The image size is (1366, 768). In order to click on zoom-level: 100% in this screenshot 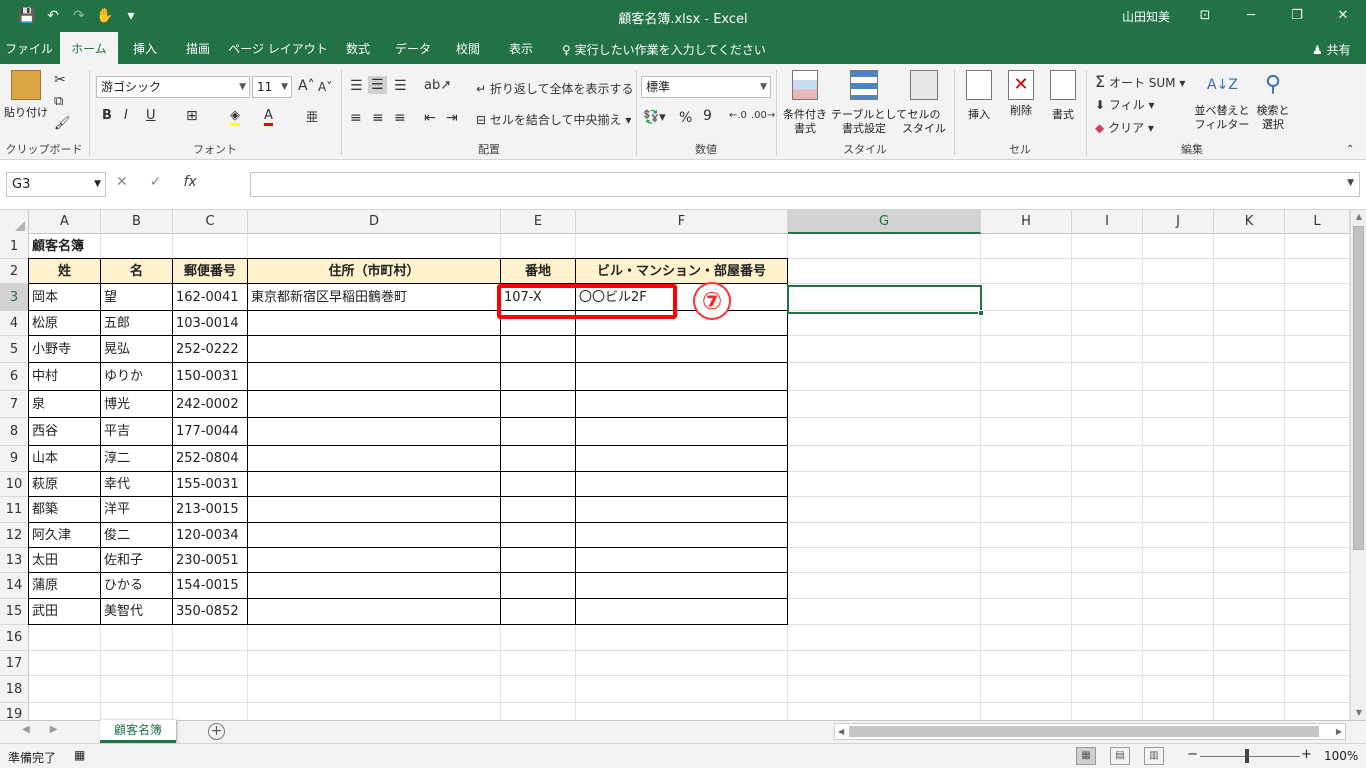, I will do `click(1341, 756)`.